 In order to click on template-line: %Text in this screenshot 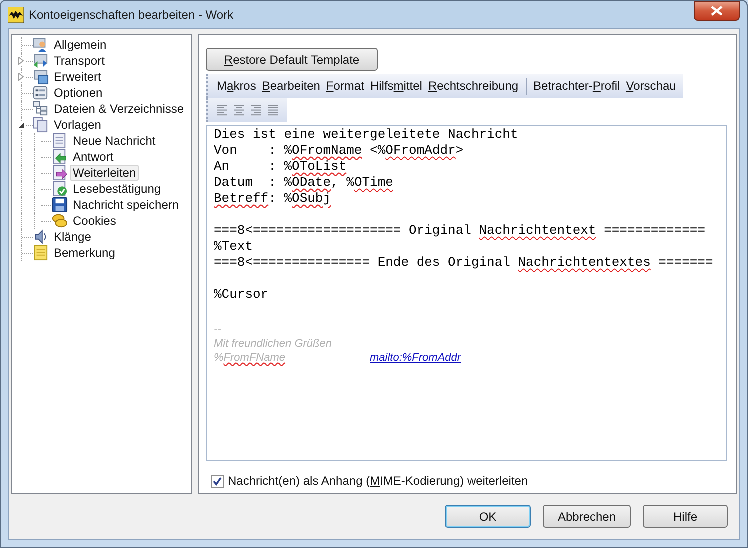, I will do `click(234, 247)`.